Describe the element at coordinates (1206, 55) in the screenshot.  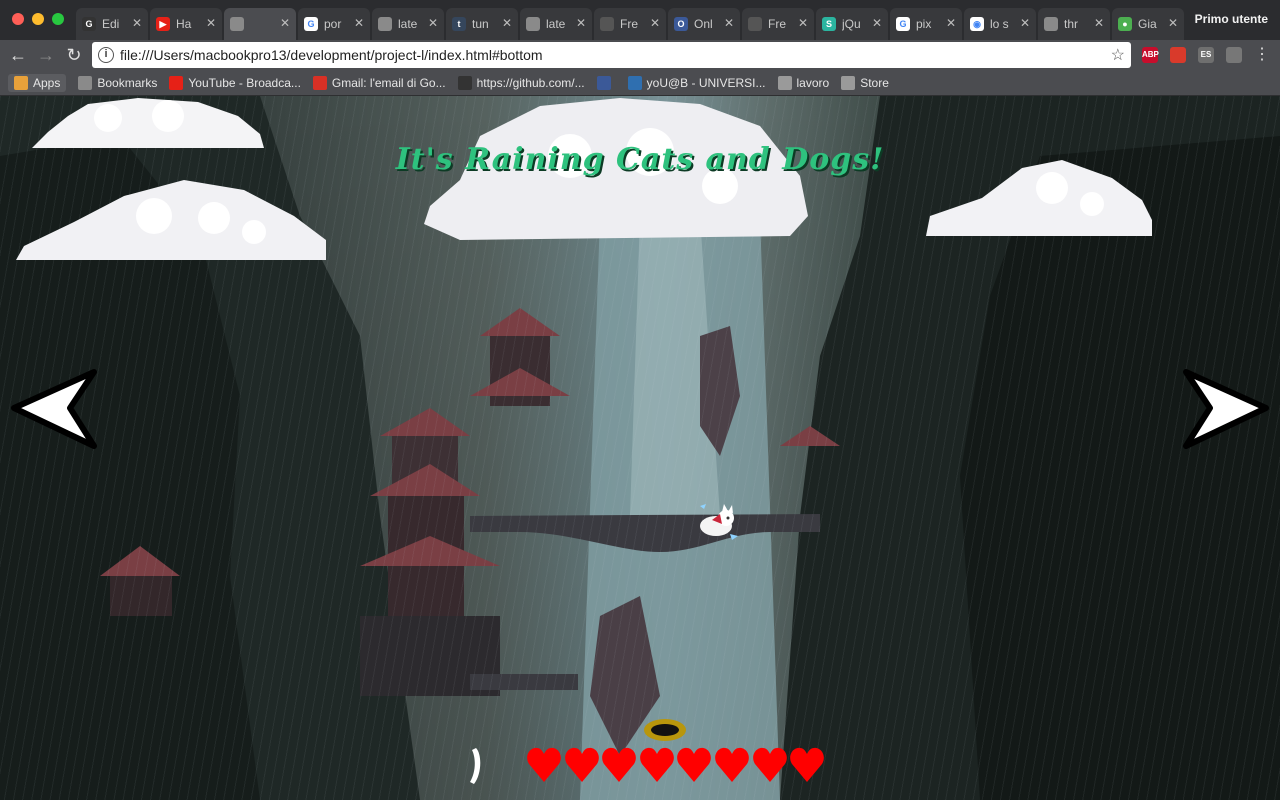
I see `extension-es-icon: ES` at that location.